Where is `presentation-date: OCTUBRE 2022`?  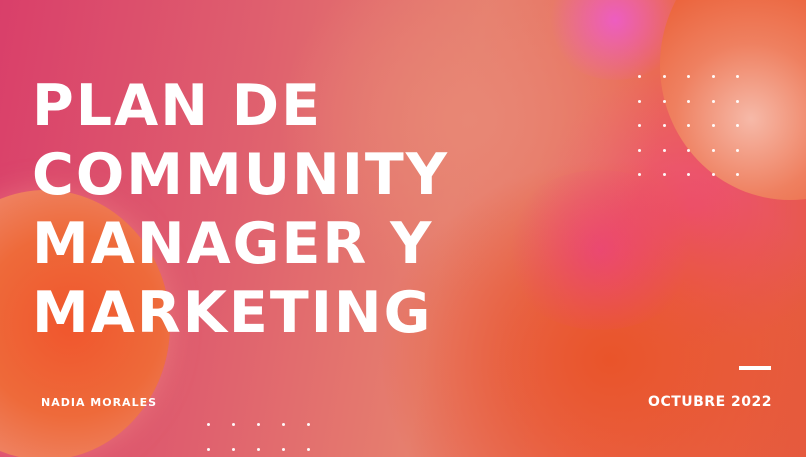
presentation-date: OCTUBRE 2022 is located at coordinates (710, 402).